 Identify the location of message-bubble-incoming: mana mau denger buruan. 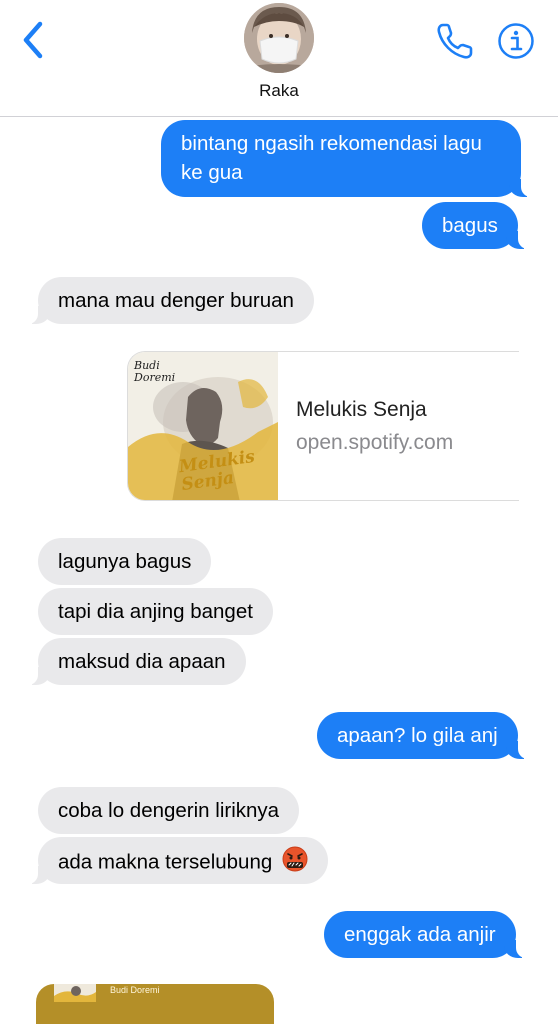
(169, 300).